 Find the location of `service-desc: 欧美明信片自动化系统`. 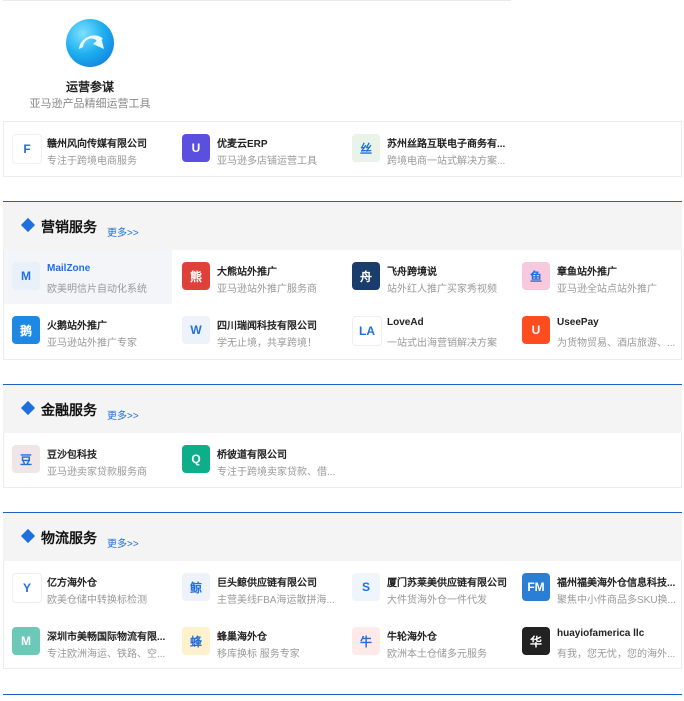

service-desc: 欧美明信片自动化系统 is located at coordinates (97, 289).